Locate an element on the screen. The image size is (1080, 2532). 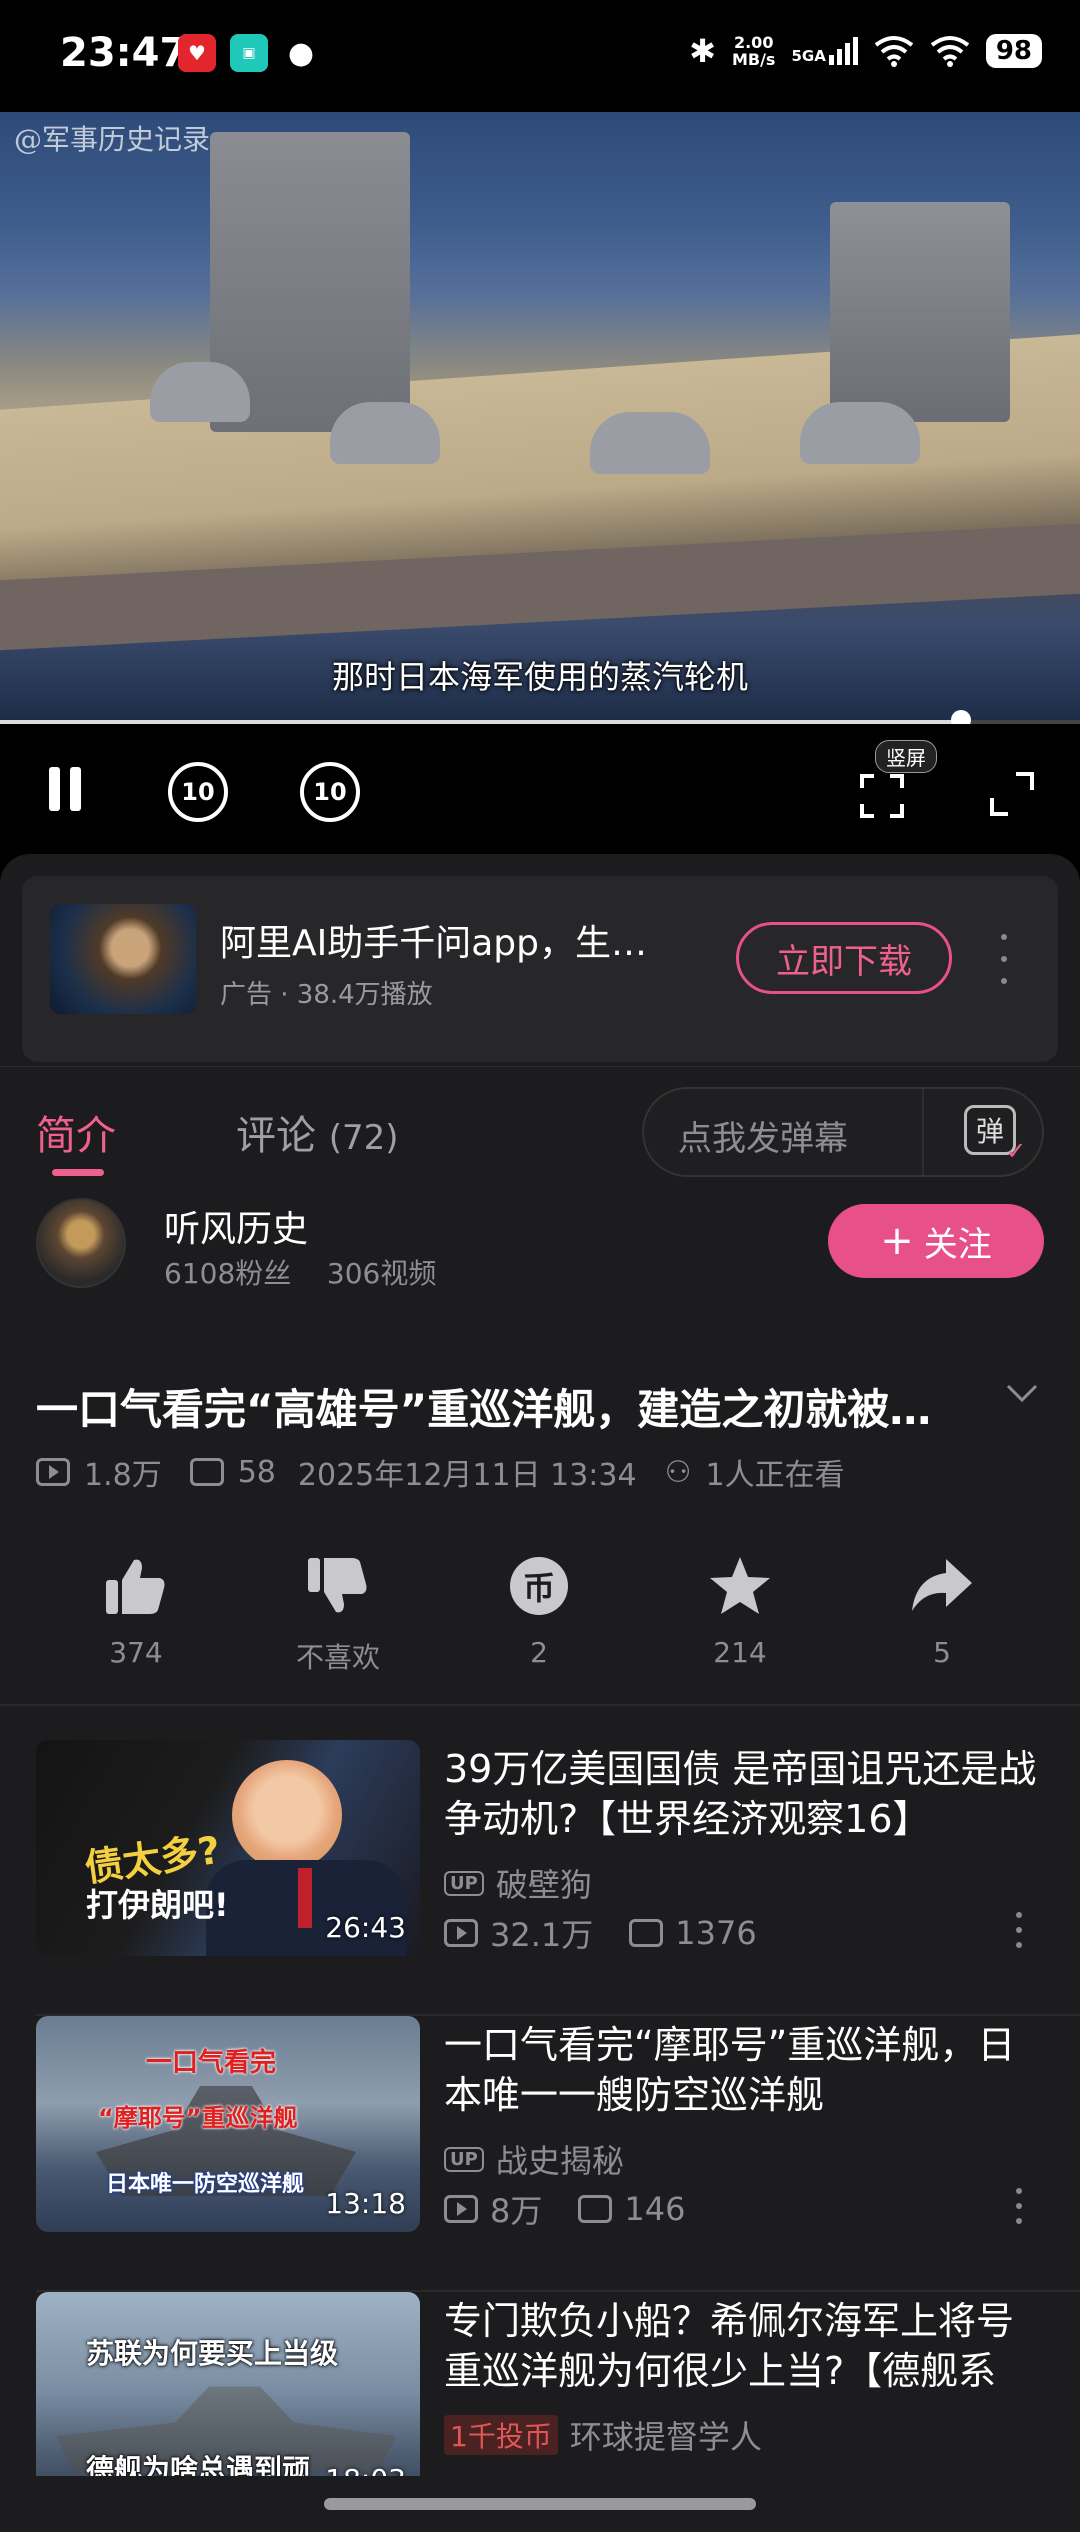
author-name: 听风历史 is located at coordinates (236, 1226).